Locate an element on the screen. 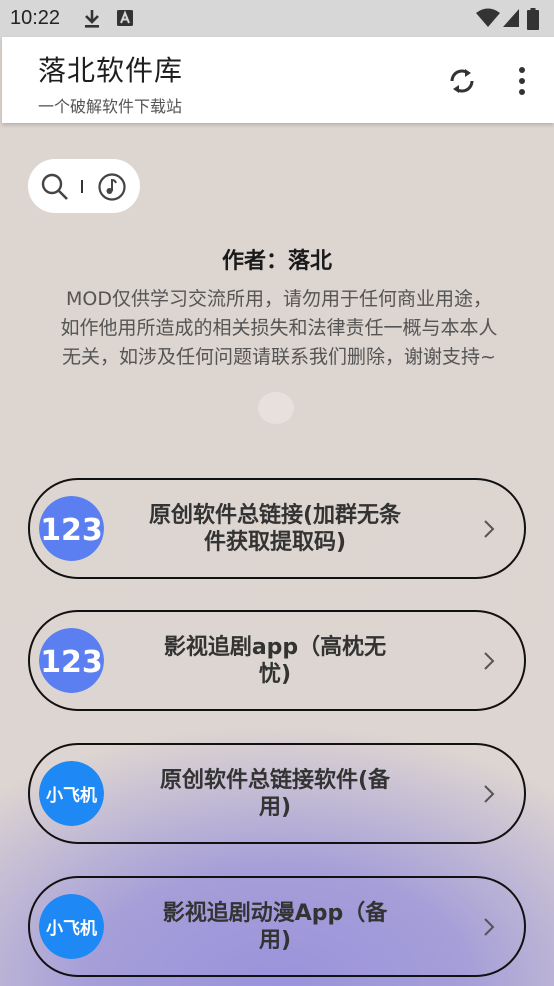 The image size is (554, 986). link-label-line: 影视追剧app（高枕无 is located at coordinates (275, 647).